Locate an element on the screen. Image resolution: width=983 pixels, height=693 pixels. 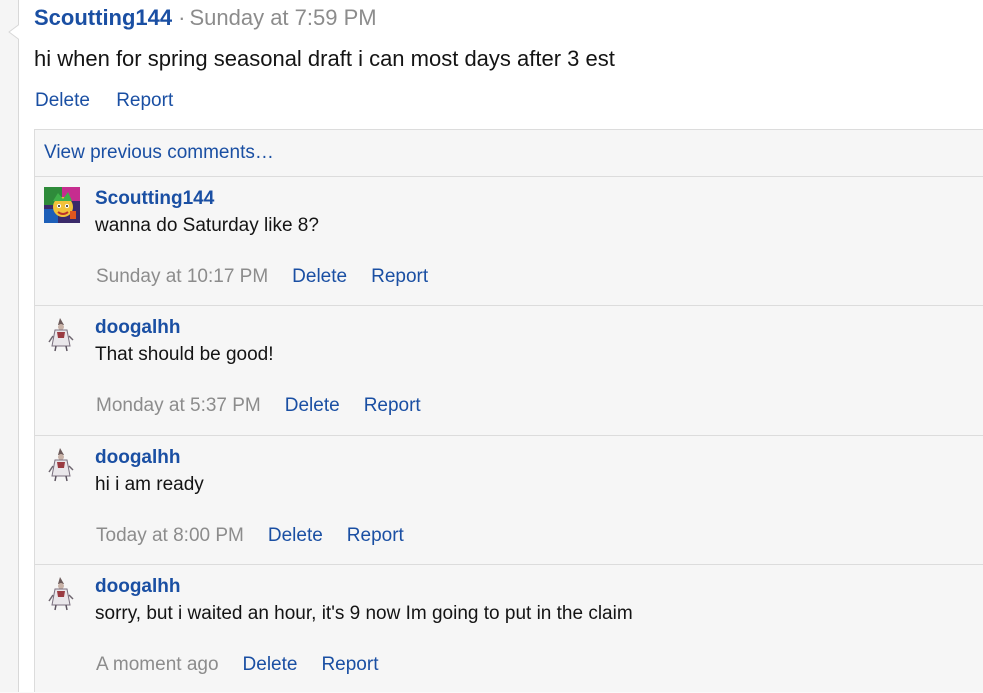
post-report-link: Report is located at coordinates (144, 100).